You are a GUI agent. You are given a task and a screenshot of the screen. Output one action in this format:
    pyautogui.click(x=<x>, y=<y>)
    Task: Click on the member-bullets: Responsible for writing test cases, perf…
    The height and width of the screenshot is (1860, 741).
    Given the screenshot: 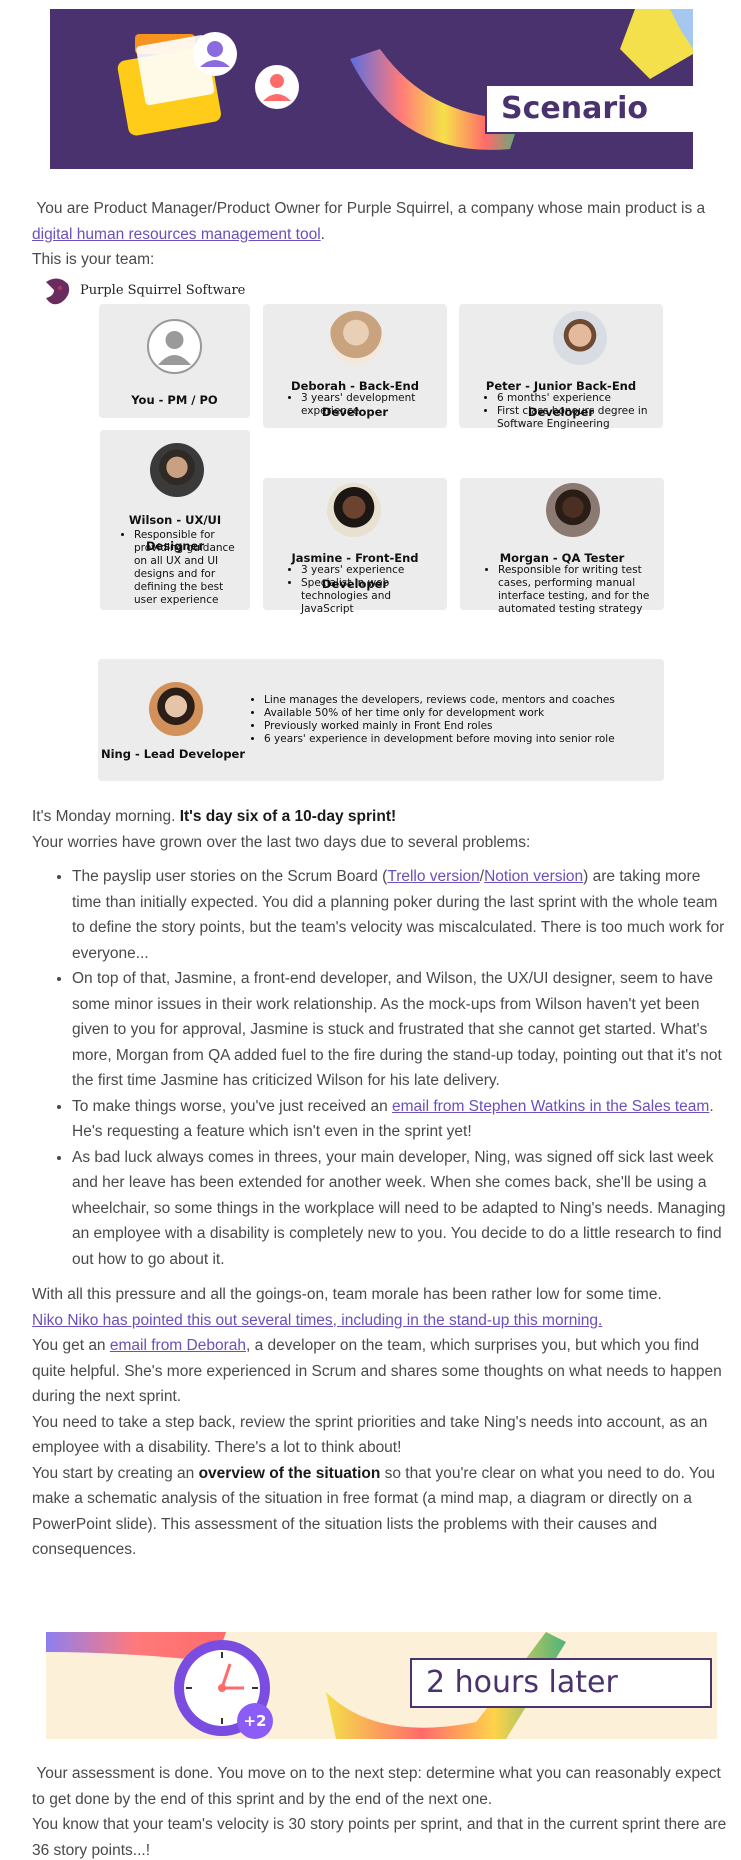 What is the action you would take?
    pyautogui.click(x=572, y=590)
    